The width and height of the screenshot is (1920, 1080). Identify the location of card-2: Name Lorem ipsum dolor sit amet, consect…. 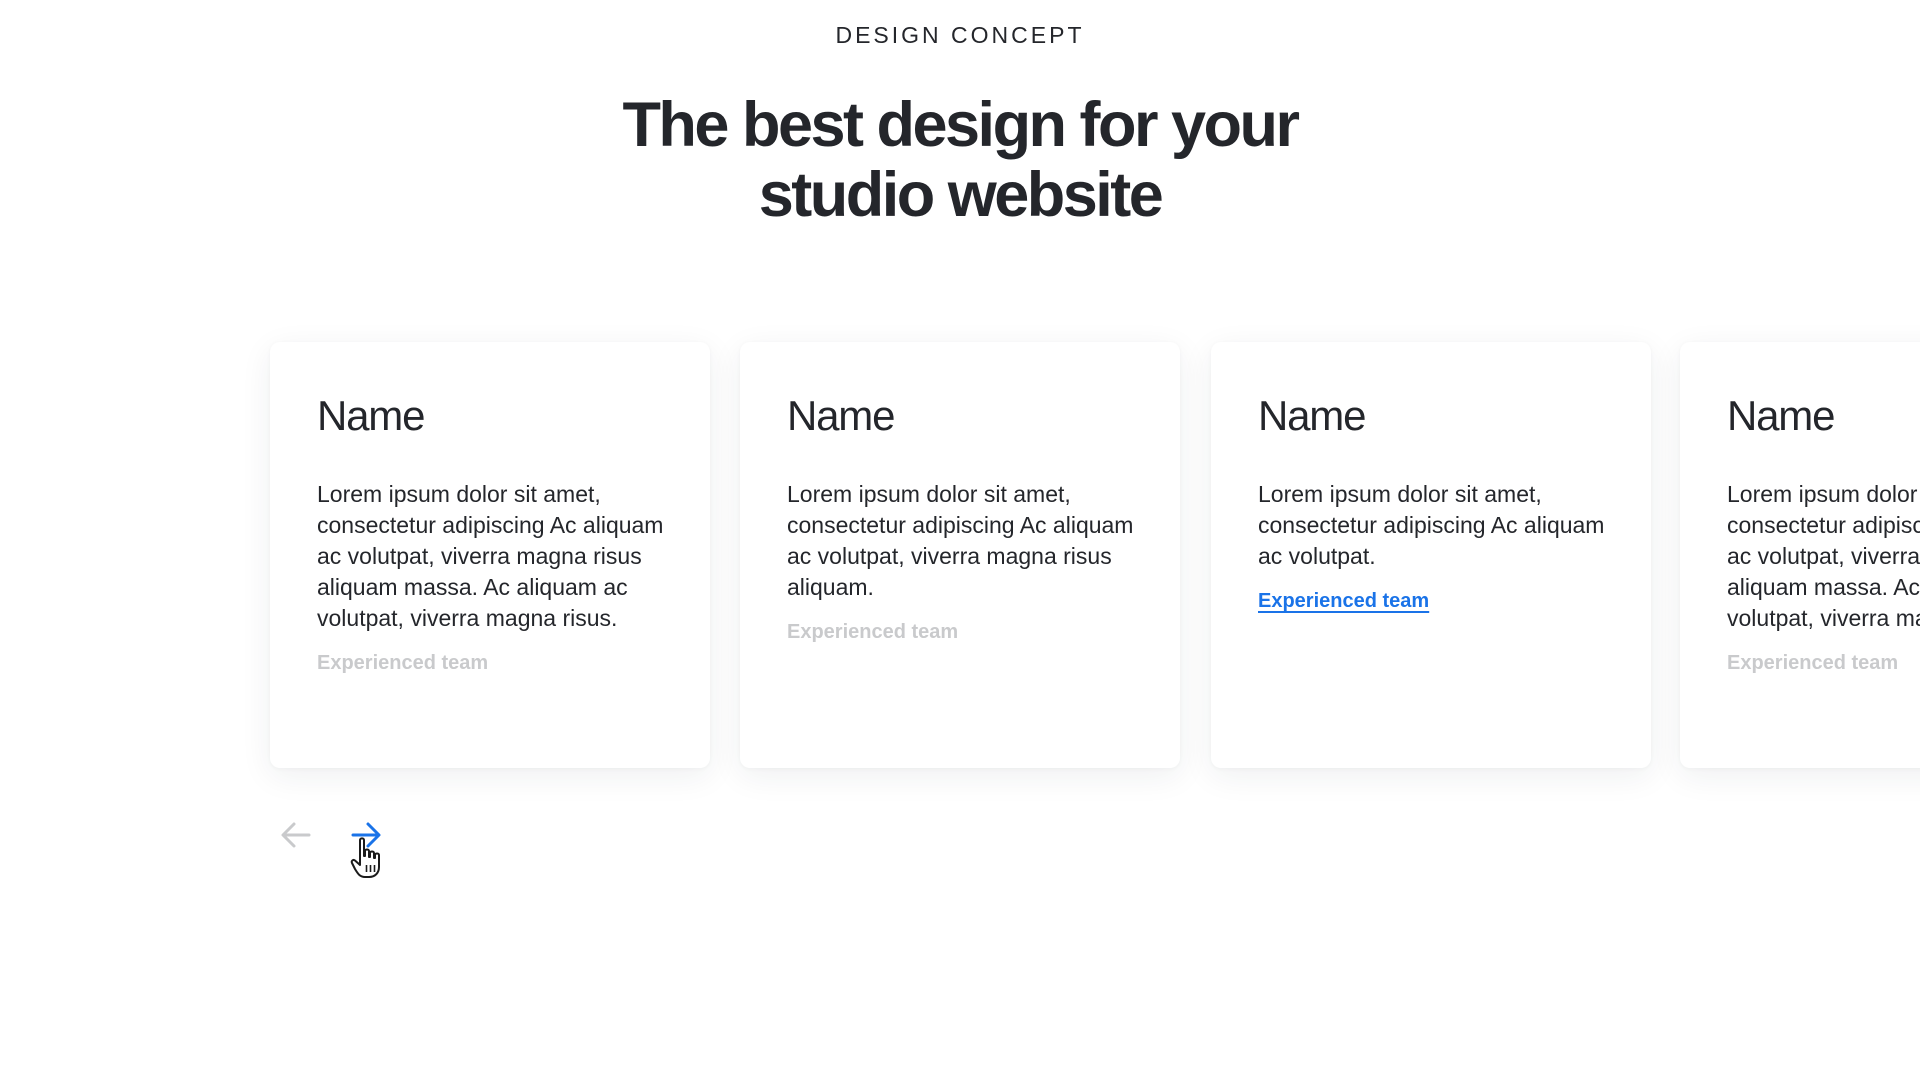
(960, 555).